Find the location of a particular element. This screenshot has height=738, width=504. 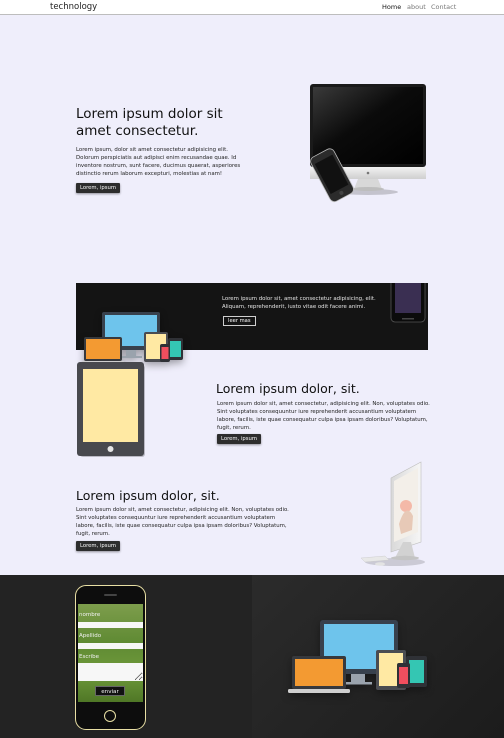

submit-button: enviar is located at coordinates (110, 691).